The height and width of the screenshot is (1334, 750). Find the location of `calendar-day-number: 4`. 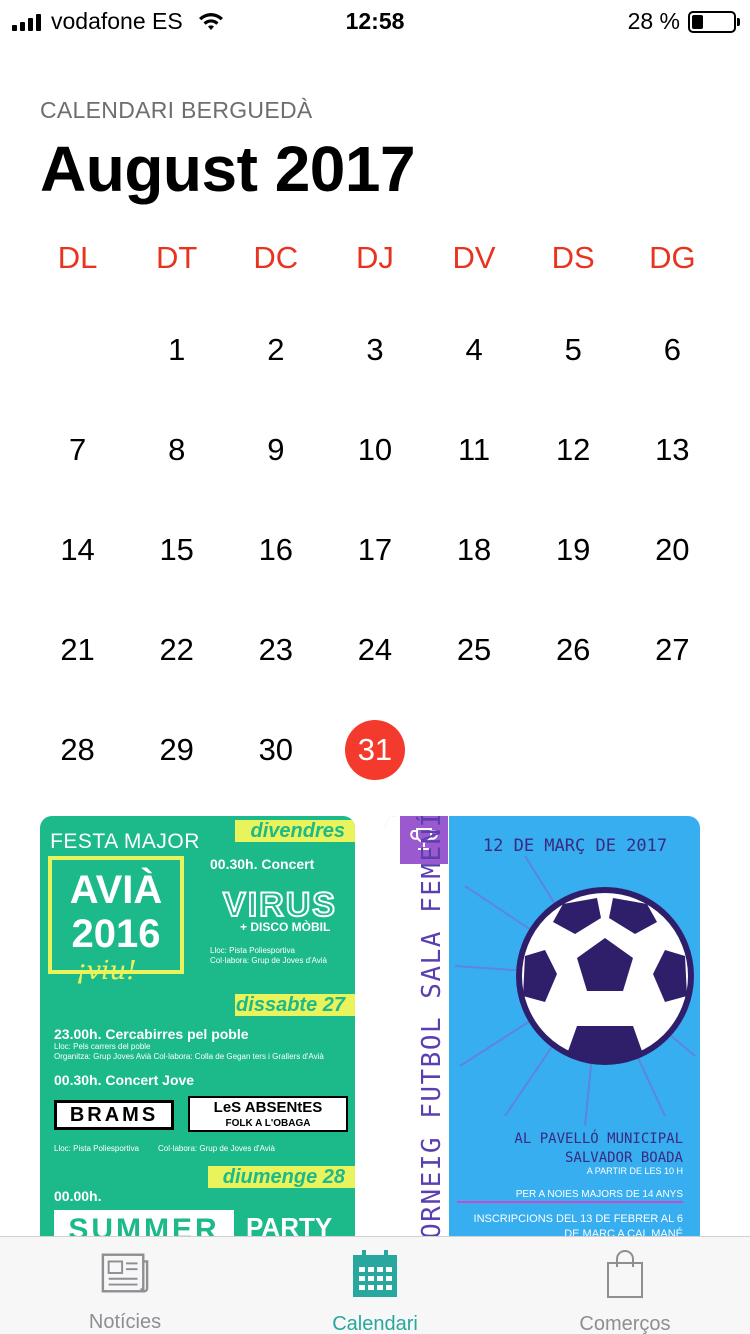

calendar-day-number: 4 is located at coordinates (474, 349).